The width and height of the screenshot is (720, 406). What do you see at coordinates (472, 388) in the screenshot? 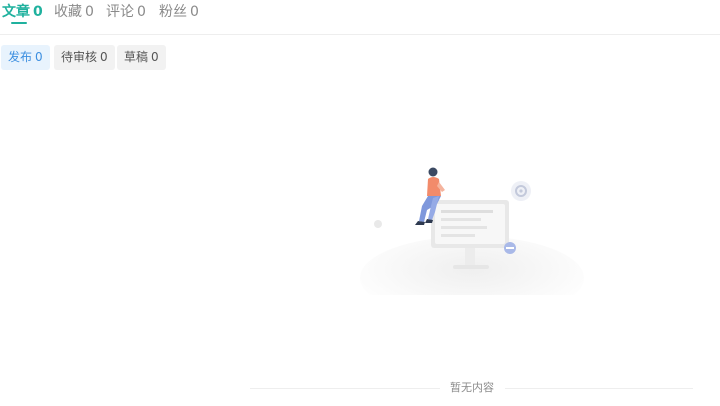
I see `empty-state-text: 暂无内容` at bounding box center [472, 388].